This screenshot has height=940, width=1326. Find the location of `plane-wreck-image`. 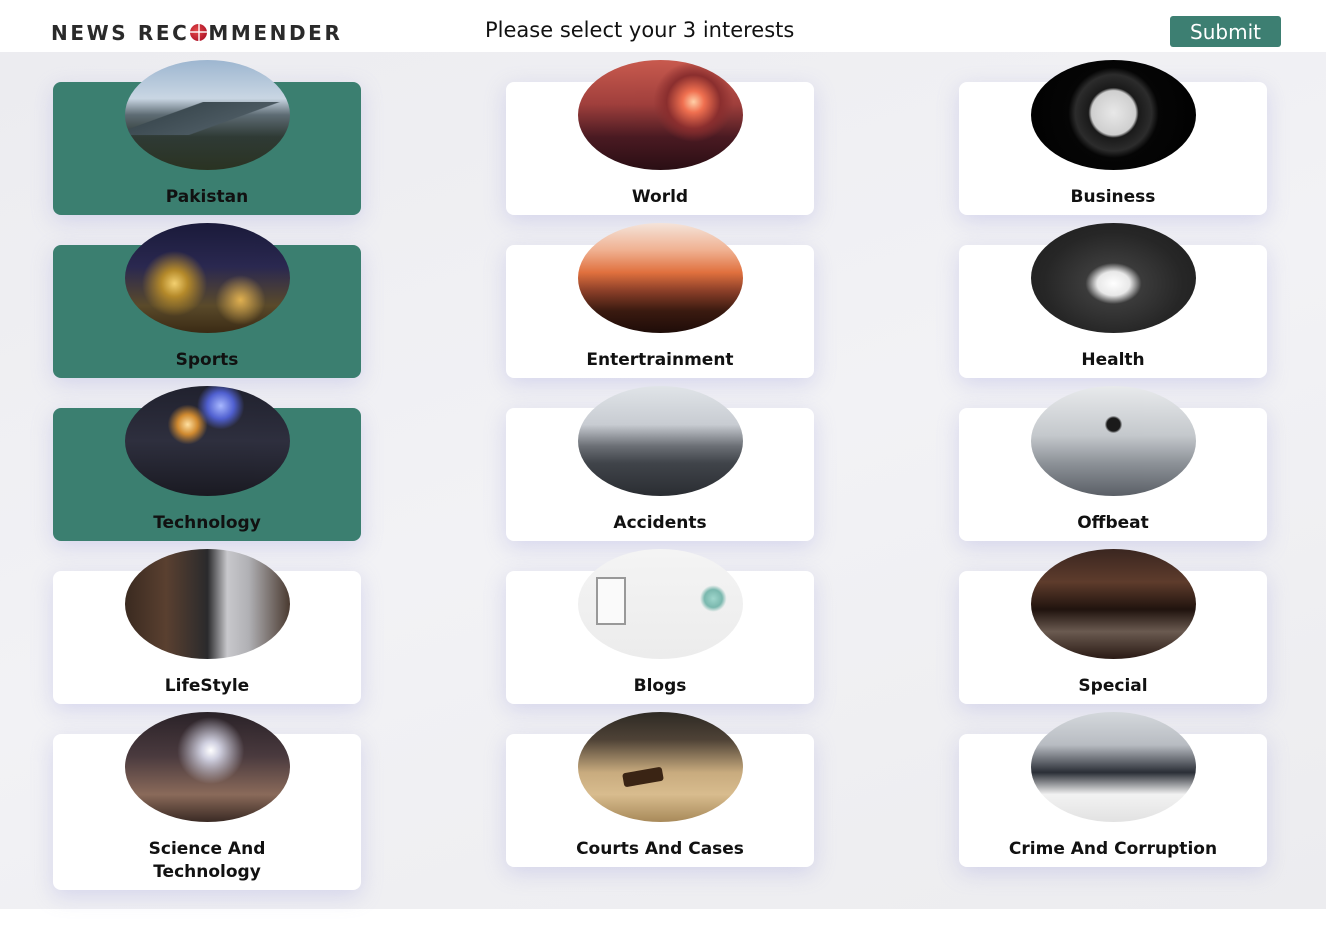

plane-wreck-image is located at coordinates (660, 441).